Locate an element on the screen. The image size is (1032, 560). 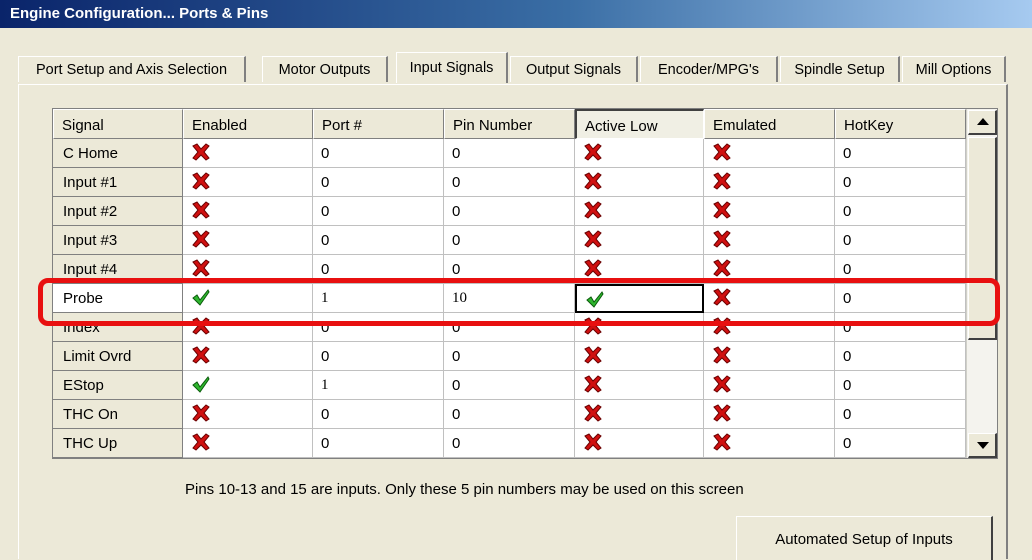
automated-setup-button: Automated Setup of Inputs is located at coordinates (864, 538).